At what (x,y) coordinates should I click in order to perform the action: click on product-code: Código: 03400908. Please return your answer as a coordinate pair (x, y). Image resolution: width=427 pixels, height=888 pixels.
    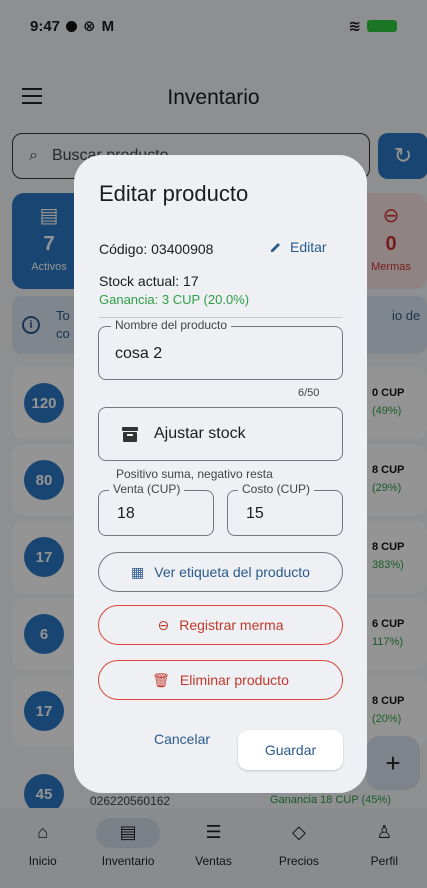
    Looking at the image, I should click on (156, 249).